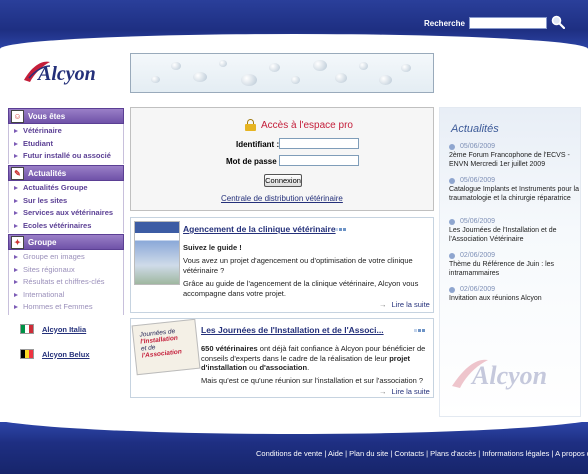 Image resolution: width=588 pixels, height=474 pixels. I want to click on sidebar-item-resultats: Résultats et chiffres-clés, so click(66, 282).